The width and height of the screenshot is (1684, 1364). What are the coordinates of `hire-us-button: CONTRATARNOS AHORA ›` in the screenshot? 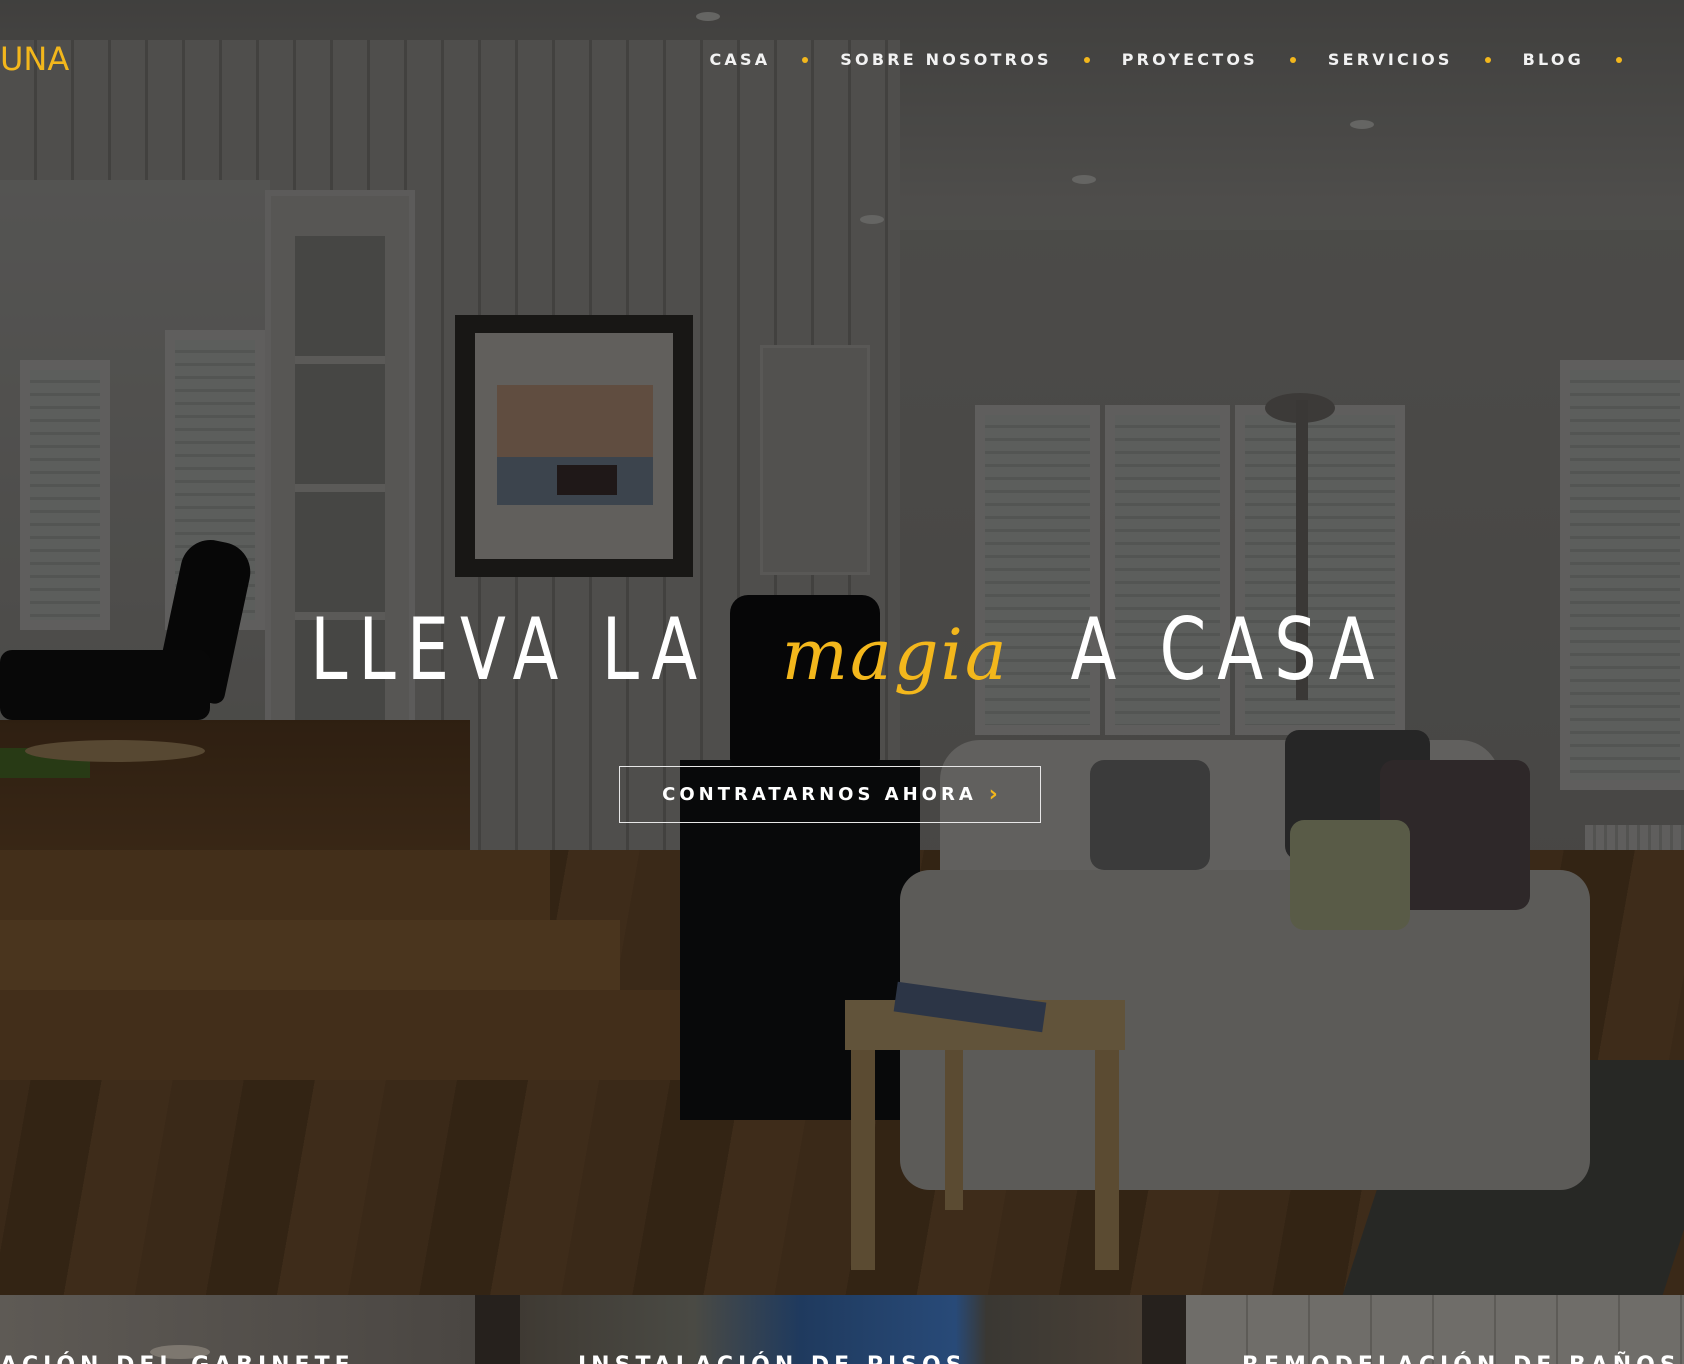 It's located at (830, 794).